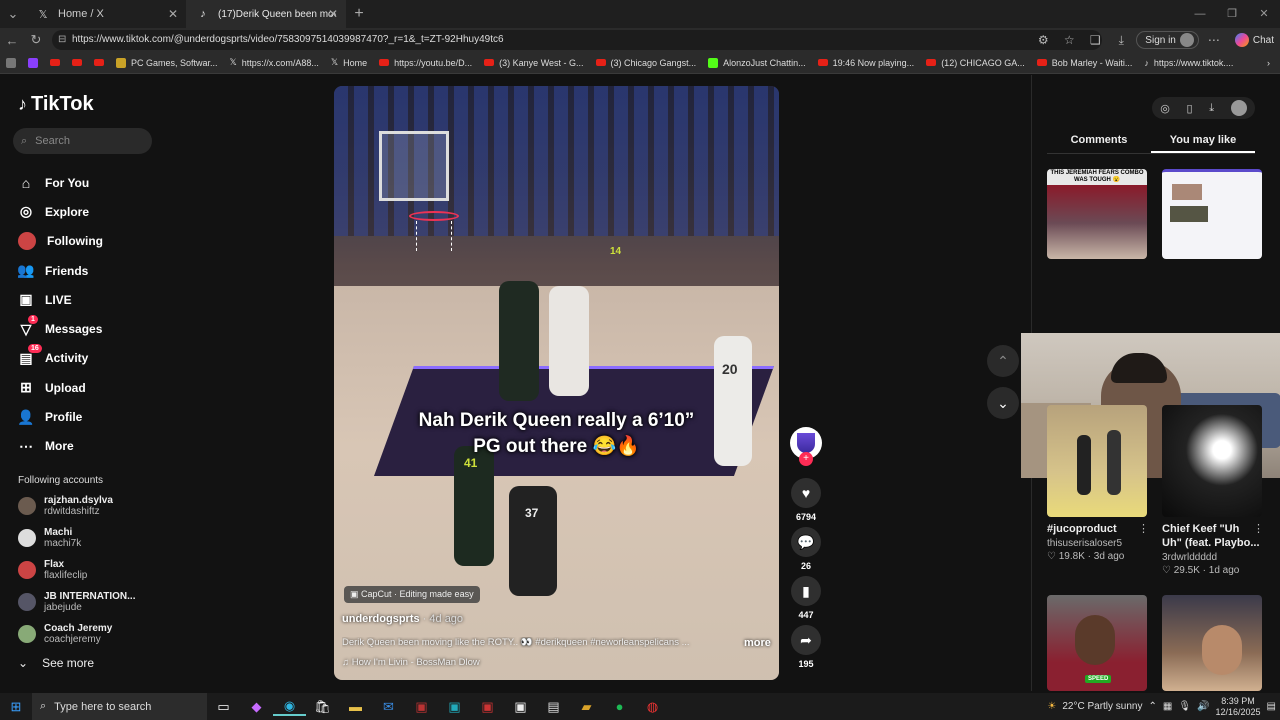 The image size is (1280, 720). What do you see at coordinates (1238, 108) in the screenshot?
I see `user-avatar-icon` at bounding box center [1238, 108].